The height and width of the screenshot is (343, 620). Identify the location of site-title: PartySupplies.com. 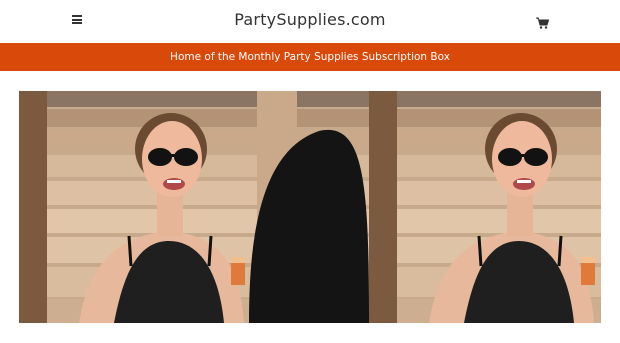
(310, 19).